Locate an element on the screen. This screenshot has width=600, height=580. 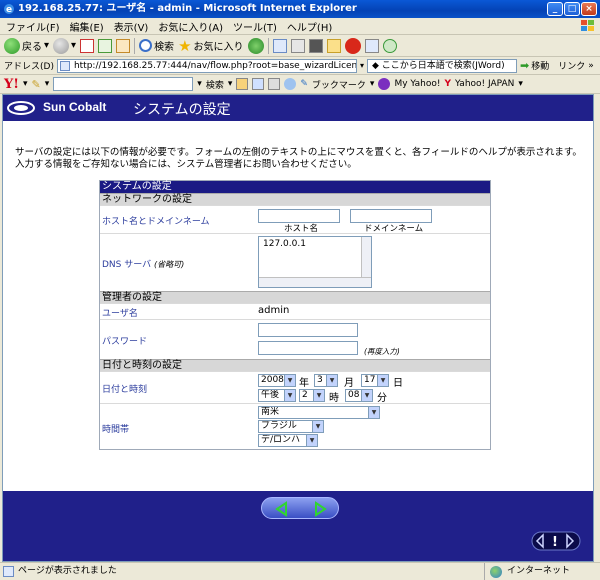
status-text: ページが表示されました is located at coordinates (67, 571).